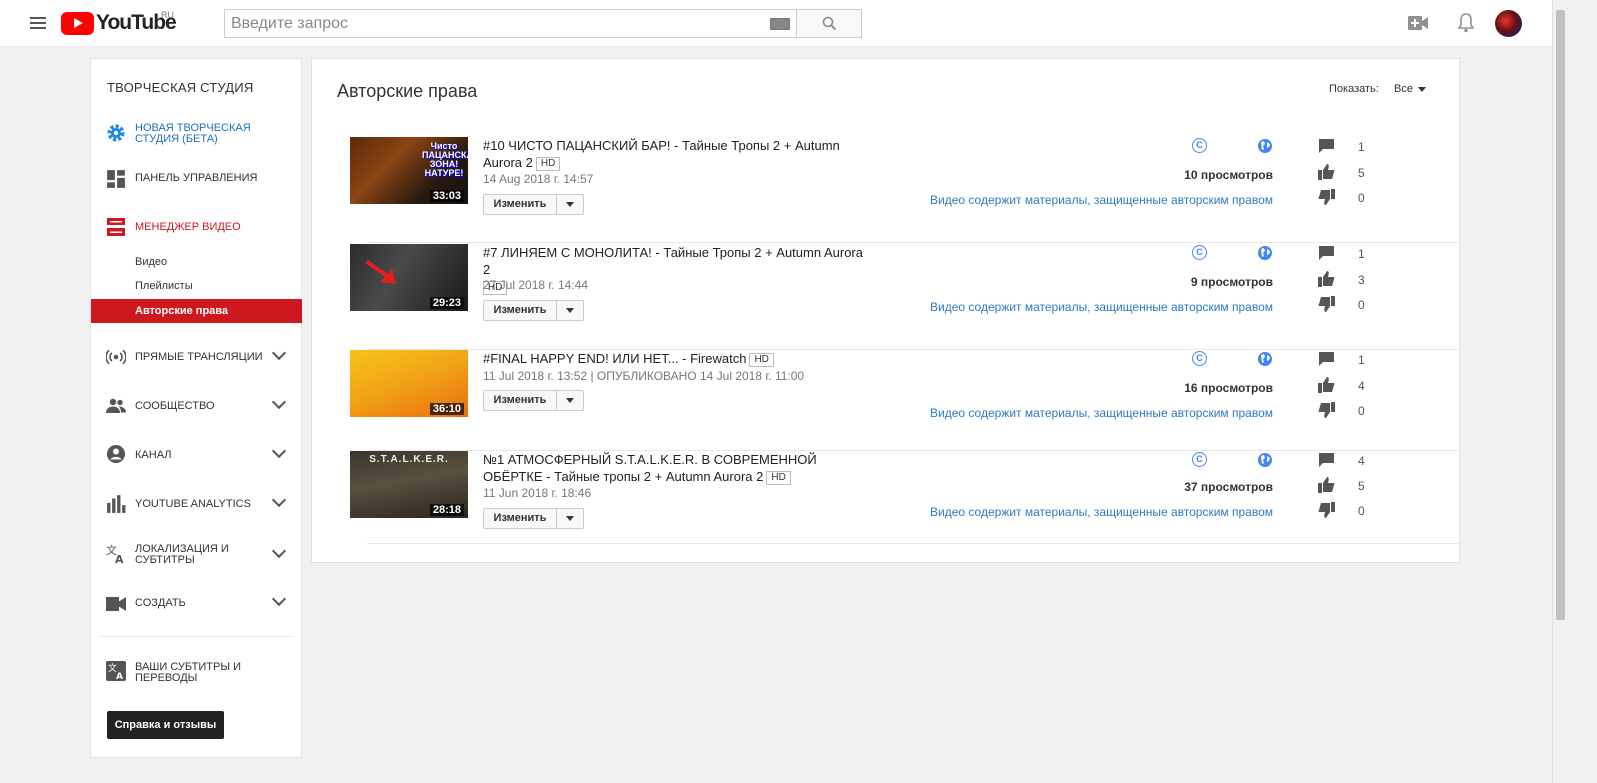 This screenshot has width=1597, height=783. What do you see at coordinates (409, 277) in the screenshot?
I see `video-thumbnail: 29:23` at bounding box center [409, 277].